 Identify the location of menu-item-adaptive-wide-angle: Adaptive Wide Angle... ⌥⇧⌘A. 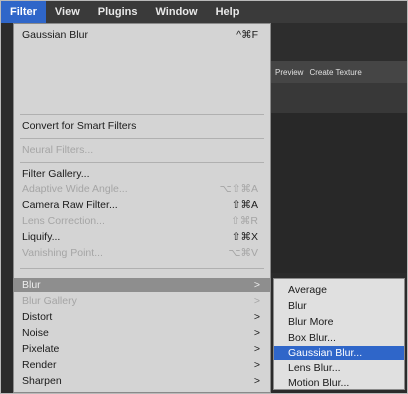
(140, 189).